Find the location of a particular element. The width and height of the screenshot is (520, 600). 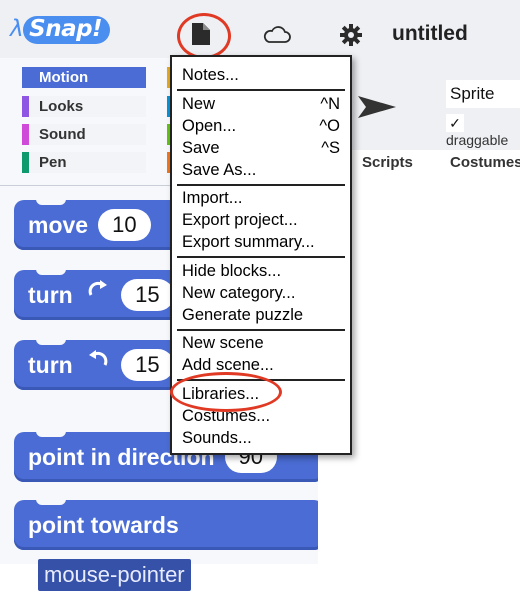

menu-item-save: Save ^S is located at coordinates (261, 148).